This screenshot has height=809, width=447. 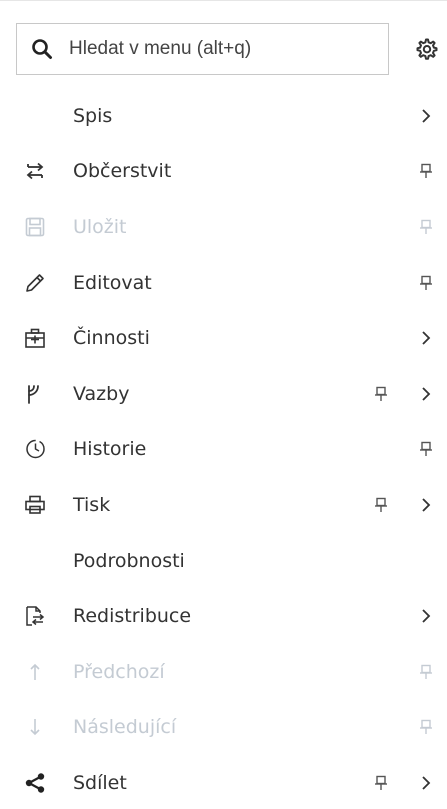 What do you see at coordinates (129, 560) in the screenshot?
I see `menu-item-label: Podrobnosti` at bounding box center [129, 560].